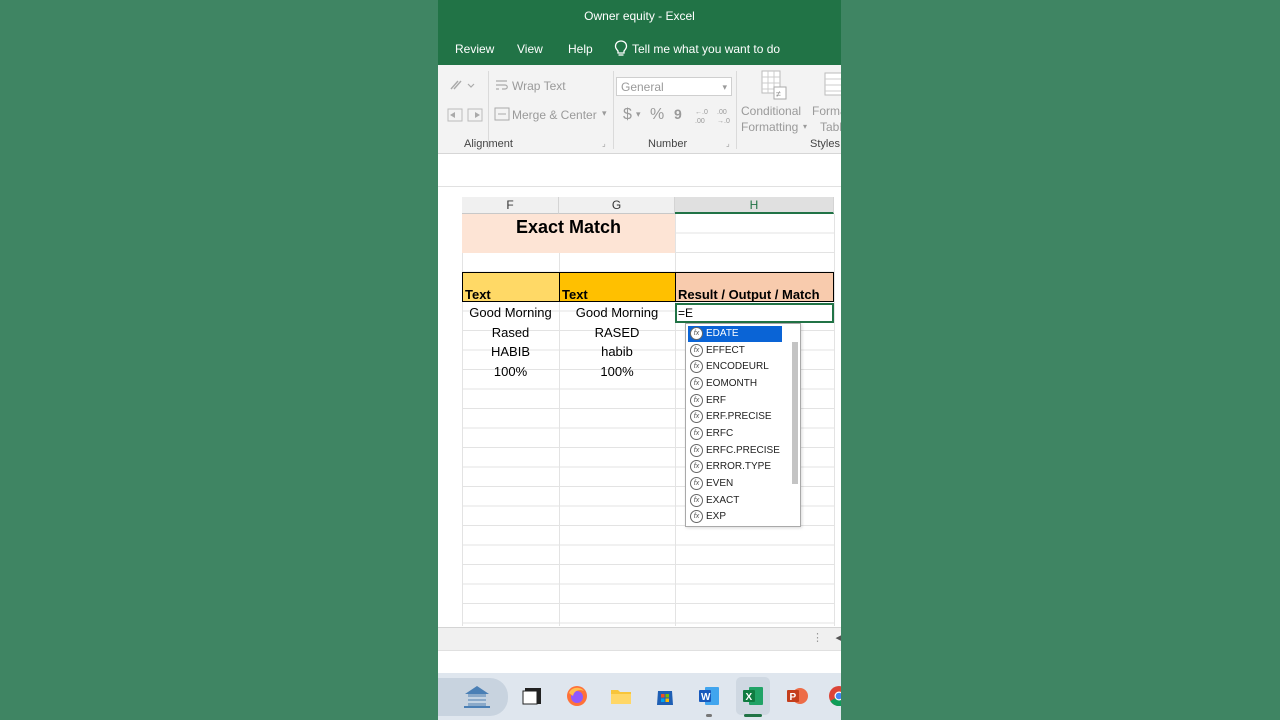 This screenshot has width=1280, height=720. What do you see at coordinates (735, 334) in the screenshot?
I see `autocomplete-item: fx EDATE` at bounding box center [735, 334].